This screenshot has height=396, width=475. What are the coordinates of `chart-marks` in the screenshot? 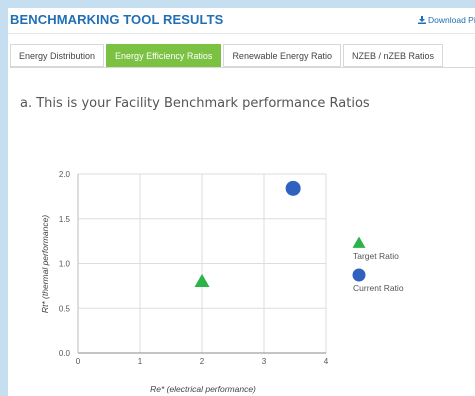 It's located at (247, 234).